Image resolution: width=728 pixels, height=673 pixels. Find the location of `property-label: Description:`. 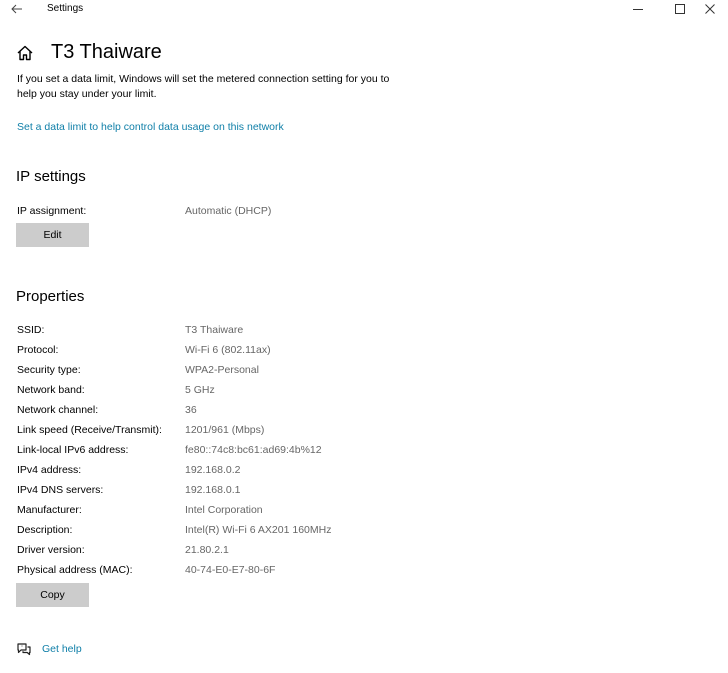

property-label: Description: is located at coordinates (45, 530).